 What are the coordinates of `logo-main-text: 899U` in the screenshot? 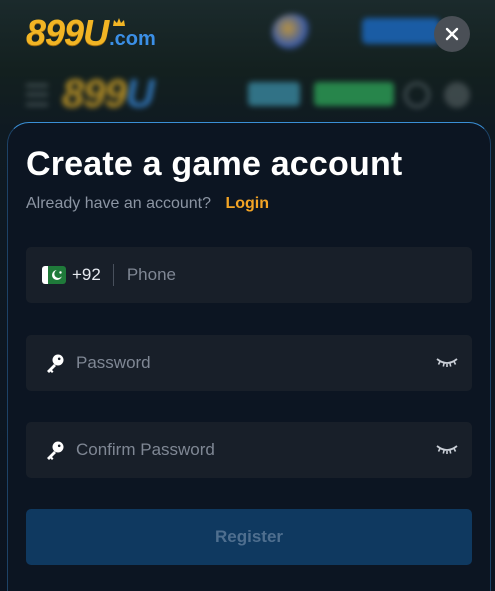 It's located at (67, 32).